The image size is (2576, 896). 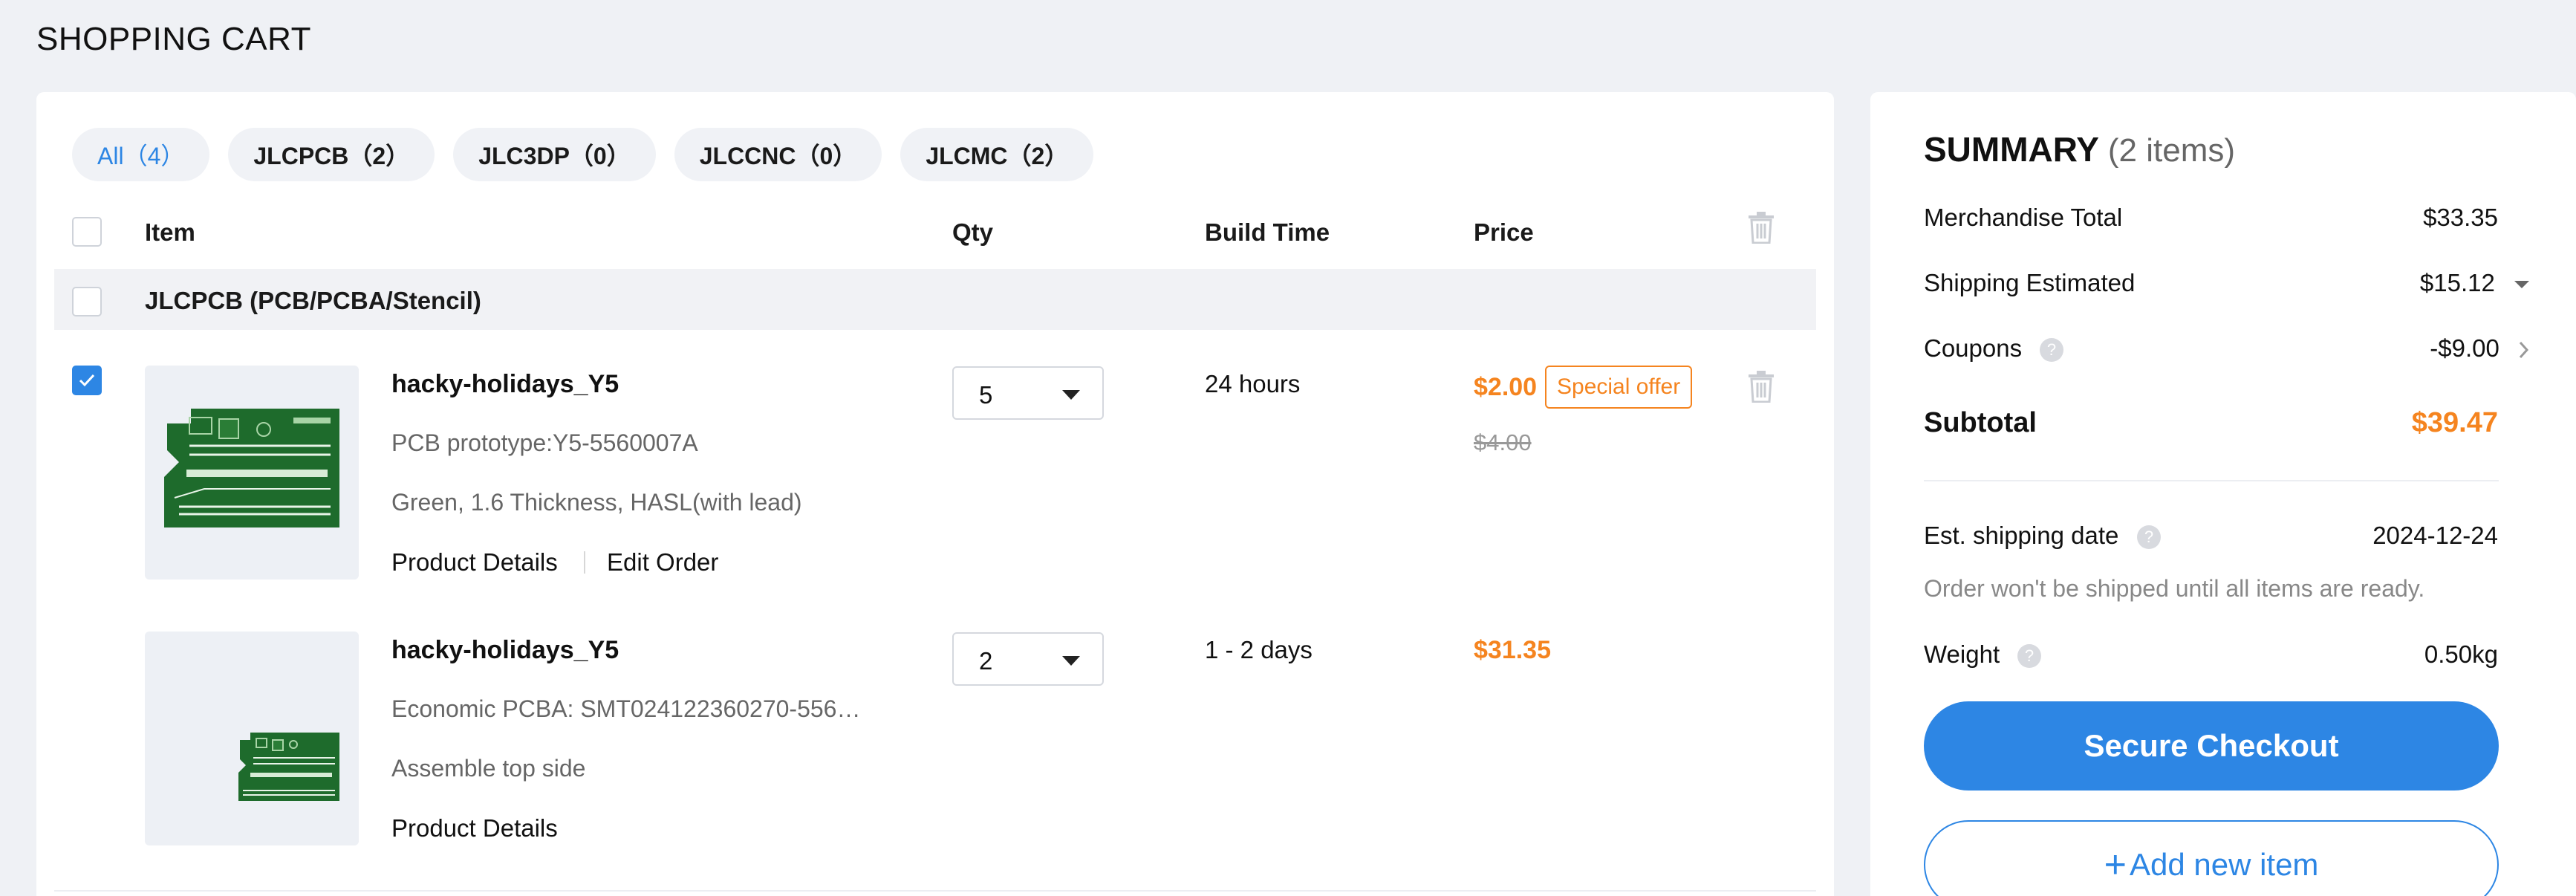 What do you see at coordinates (1253, 383) in the screenshot?
I see `build-time: 24 hours` at bounding box center [1253, 383].